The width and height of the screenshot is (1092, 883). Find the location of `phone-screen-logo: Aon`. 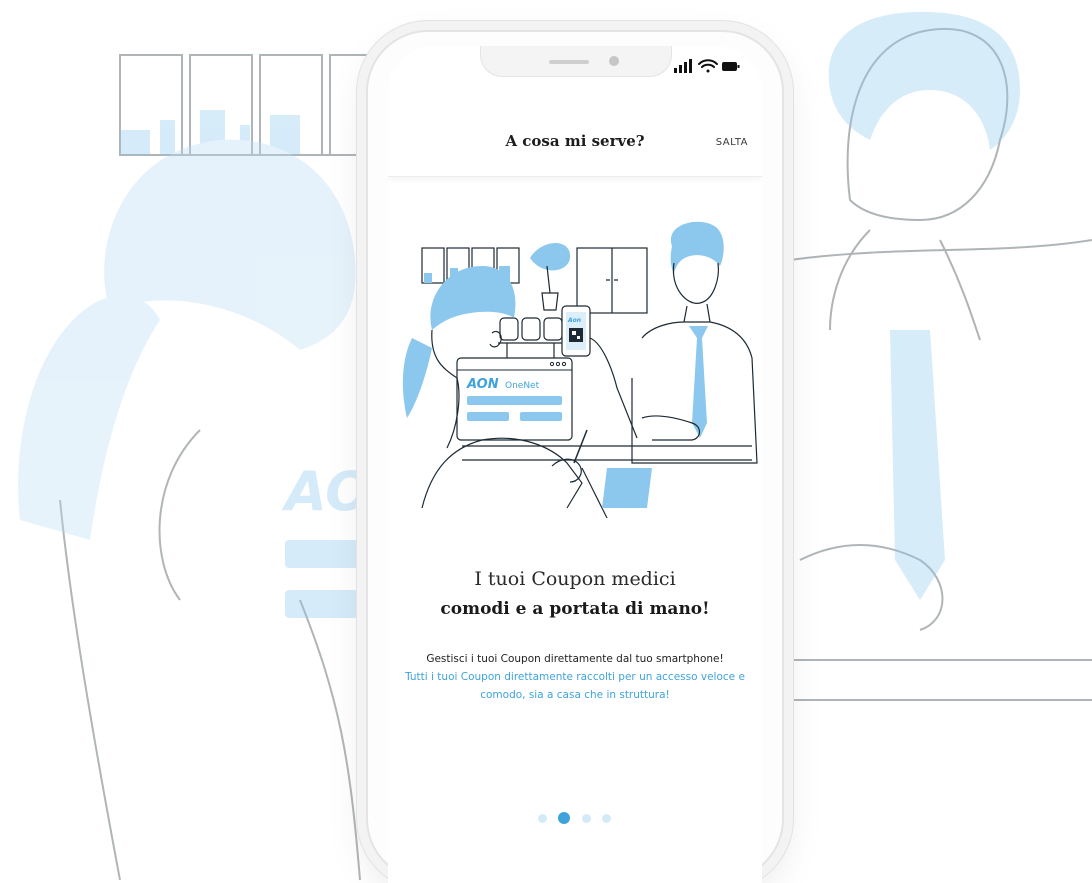

phone-screen-logo: Aon is located at coordinates (574, 320).